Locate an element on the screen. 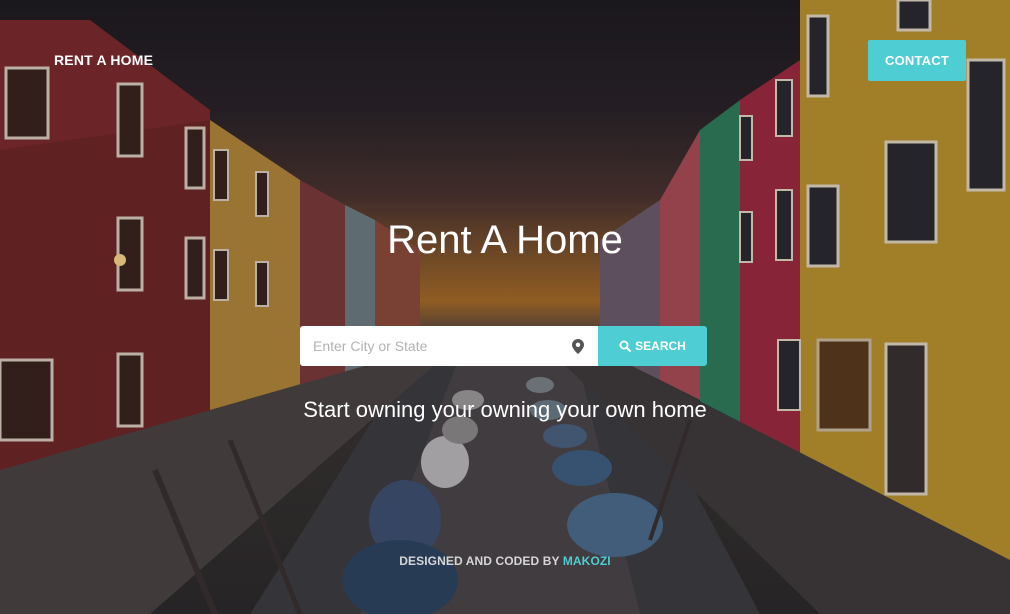 The height and width of the screenshot is (614, 1010). footer-credit-prefix: DESIGNED AND CODED BY is located at coordinates (481, 561).